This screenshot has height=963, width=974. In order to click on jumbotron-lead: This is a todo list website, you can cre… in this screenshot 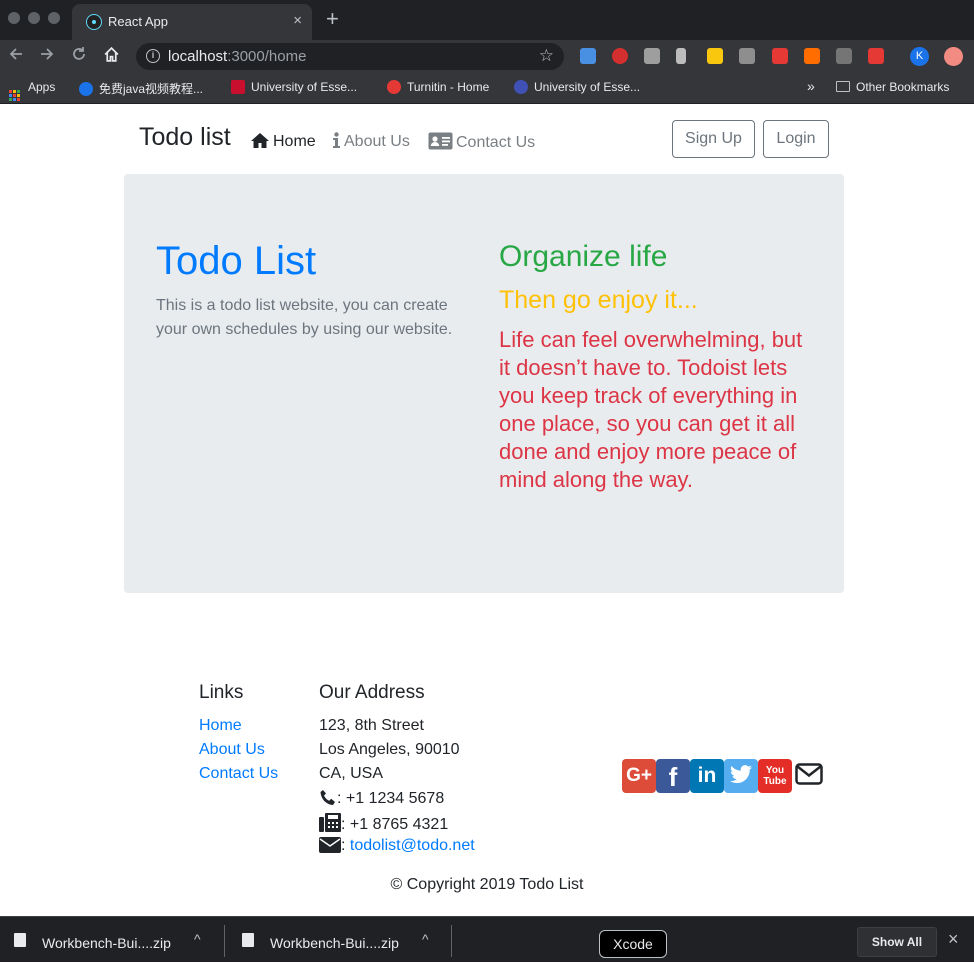, I will do `click(304, 317)`.